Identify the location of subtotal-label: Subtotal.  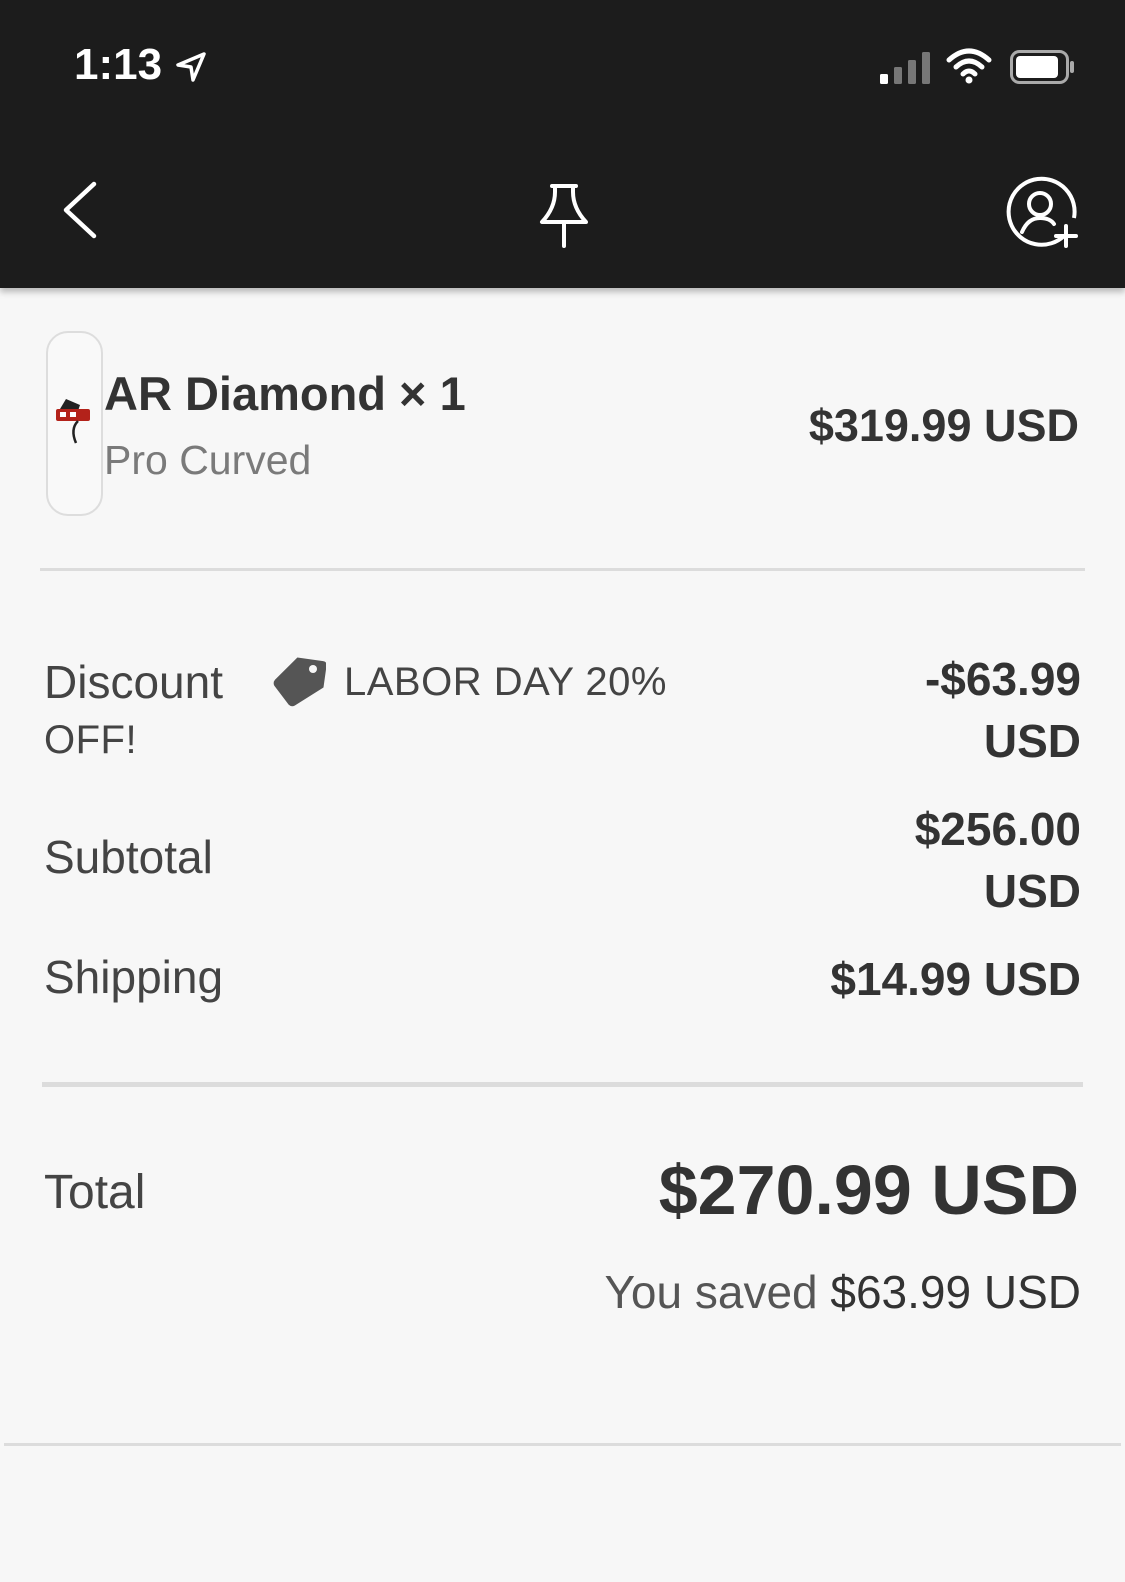
(128, 857).